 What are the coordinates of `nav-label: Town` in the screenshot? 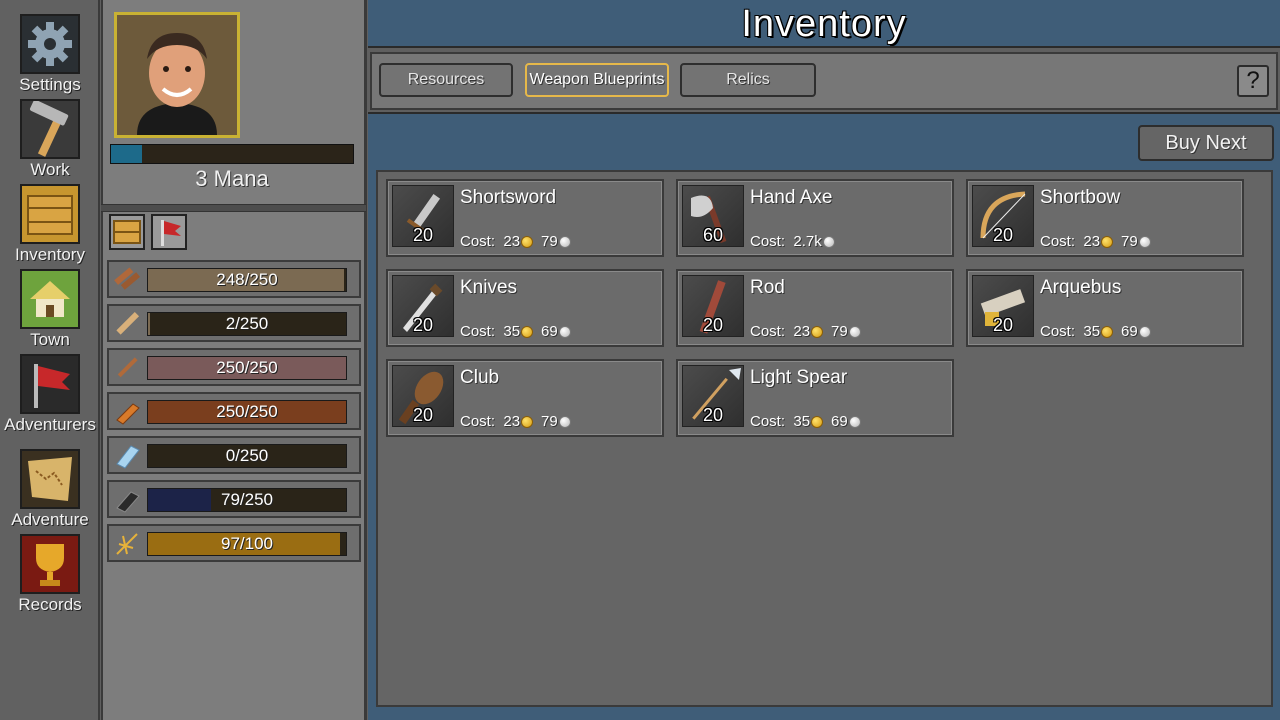 It's located at (50, 339).